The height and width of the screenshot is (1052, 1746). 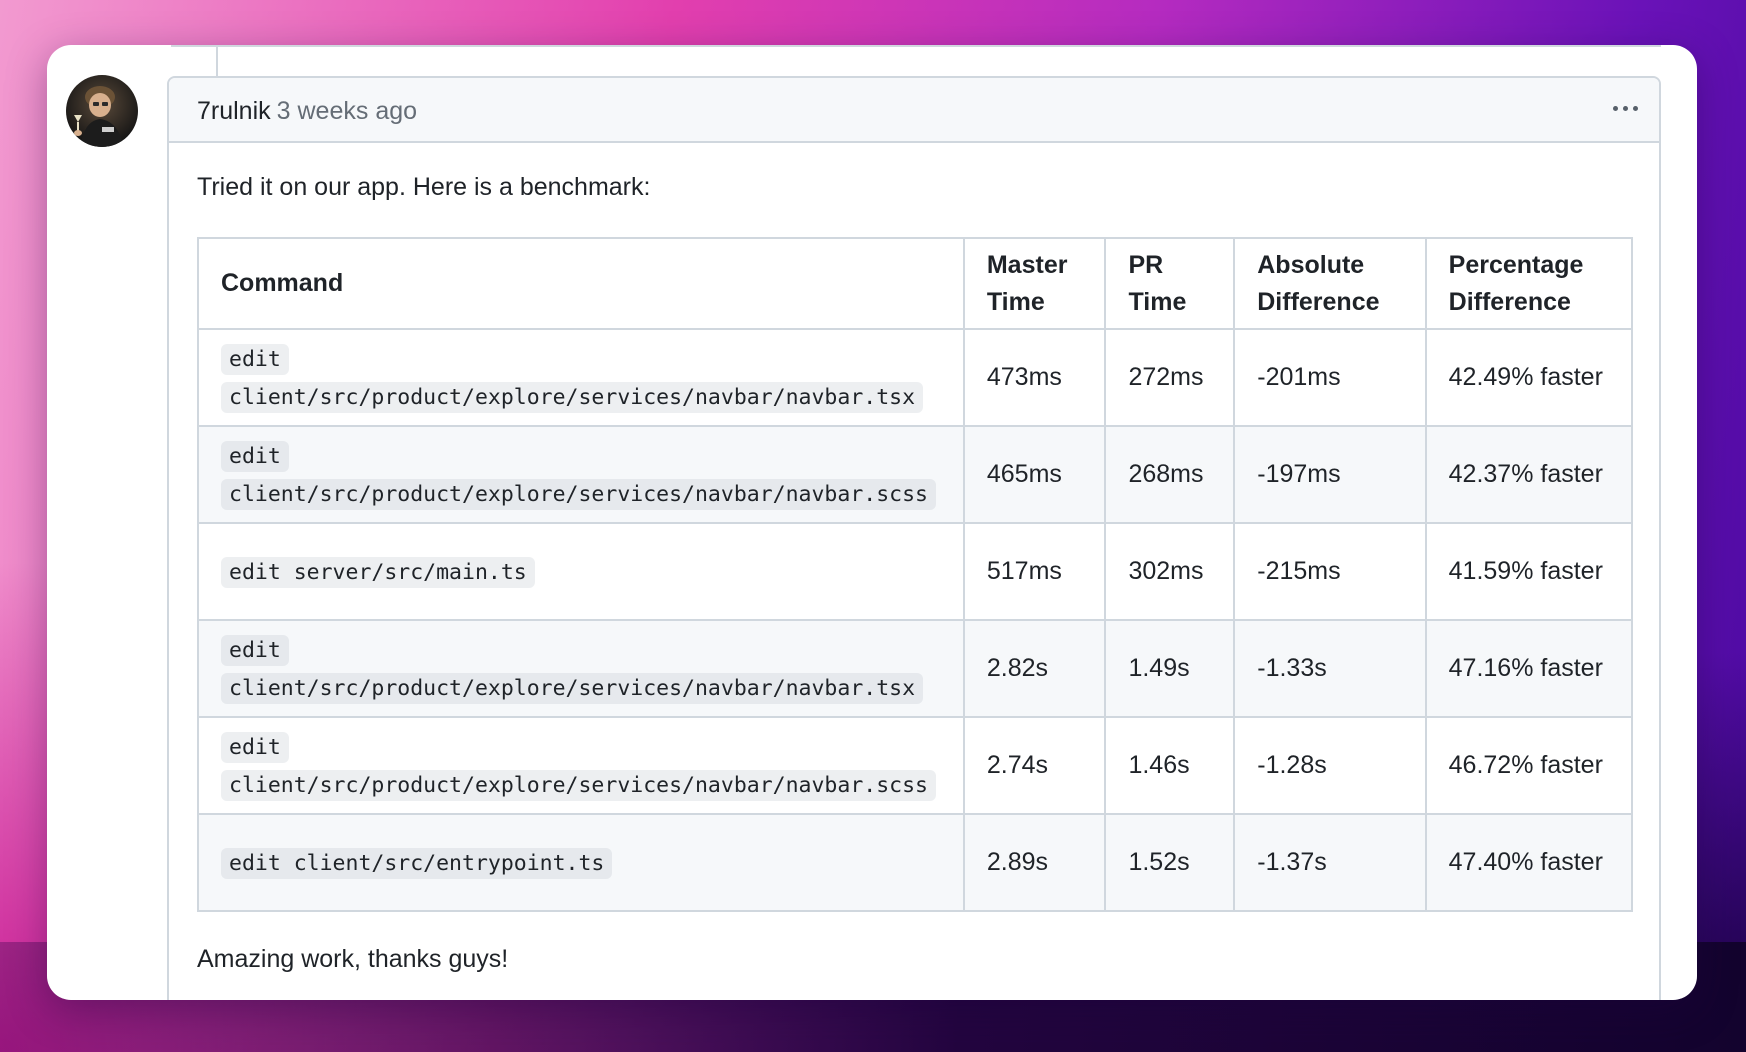 What do you see at coordinates (1034, 474) in the screenshot?
I see `cell-master-time: 465ms` at bounding box center [1034, 474].